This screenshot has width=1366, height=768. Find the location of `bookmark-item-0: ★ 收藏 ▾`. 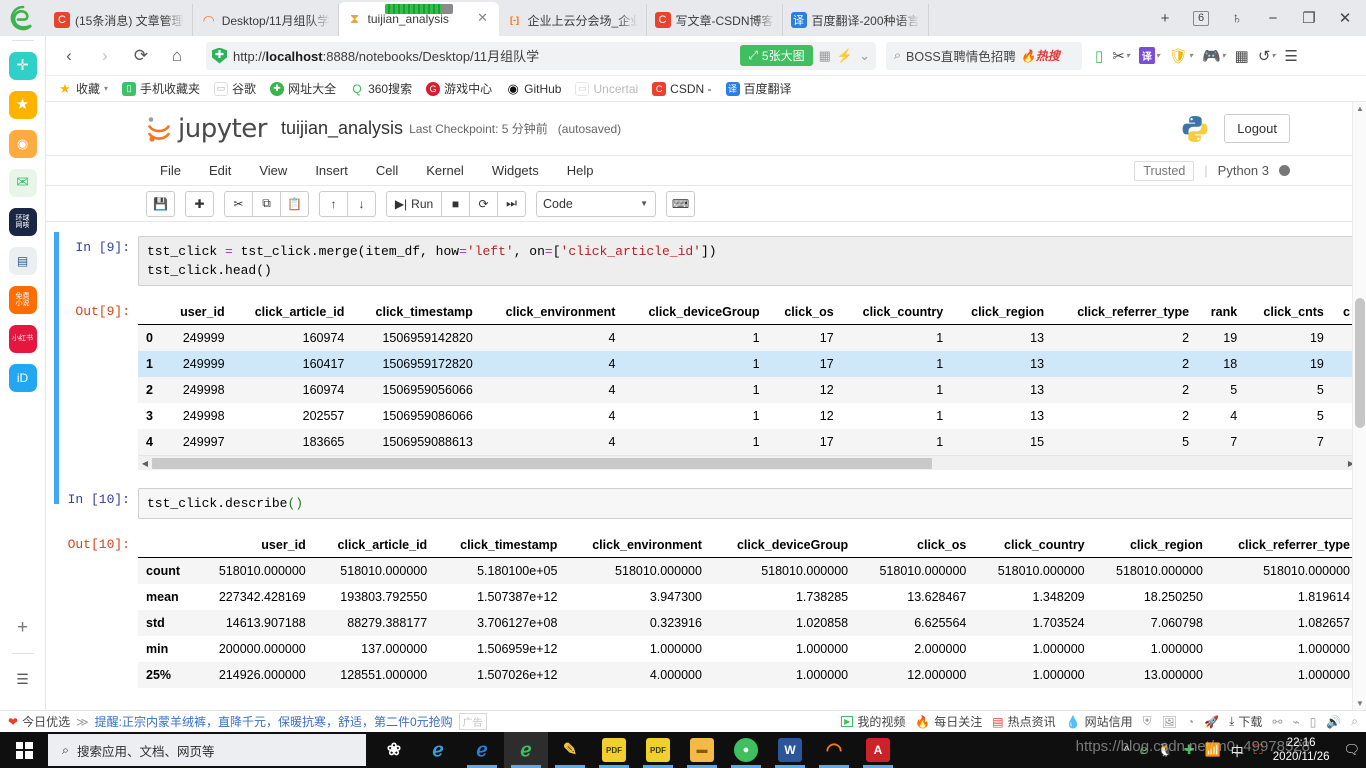

bookmark-item-0: ★ 收藏 ▾ is located at coordinates (83, 88).